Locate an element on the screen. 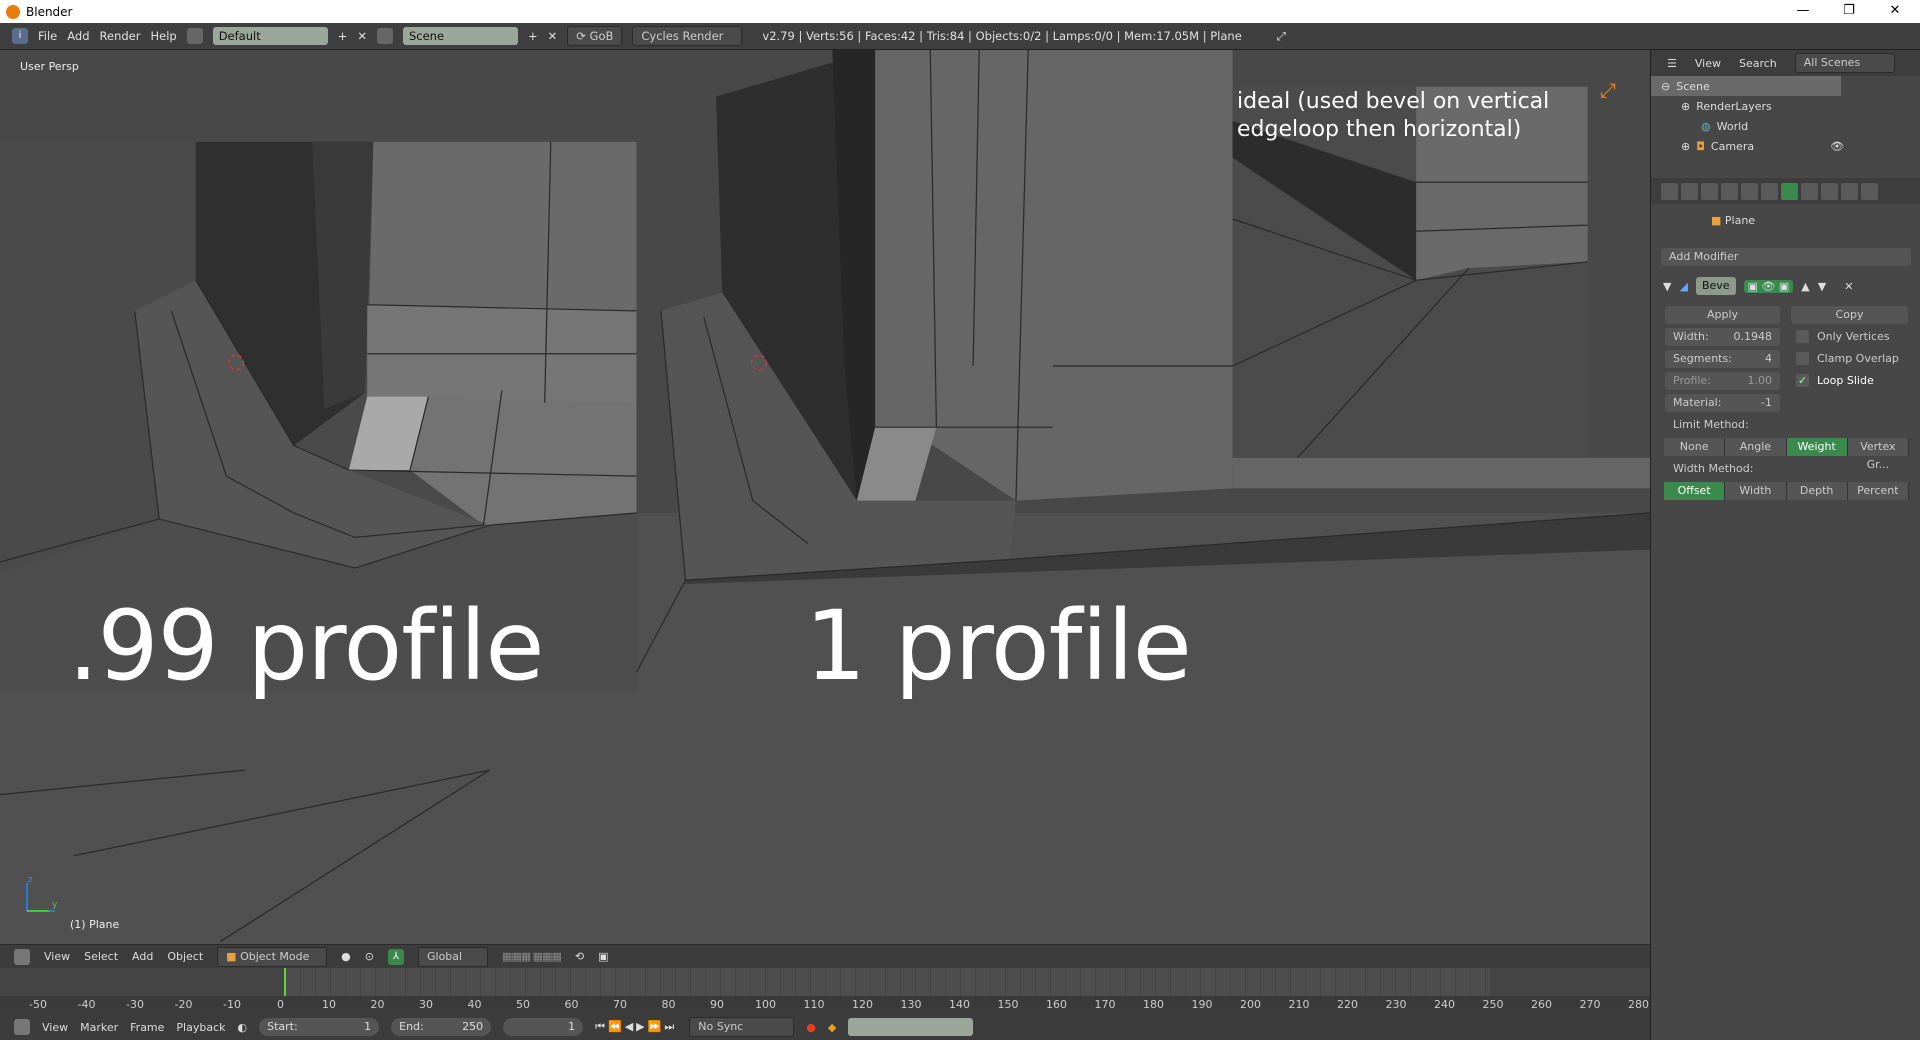 The width and height of the screenshot is (1920, 1040). scene-icon is located at coordinates (384, 36).